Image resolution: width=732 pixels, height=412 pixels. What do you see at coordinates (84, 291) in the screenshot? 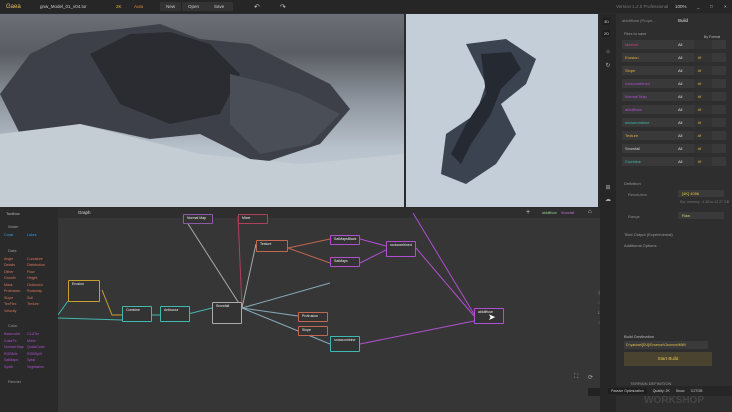
I see `graph-node: Erosion` at bounding box center [84, 291].